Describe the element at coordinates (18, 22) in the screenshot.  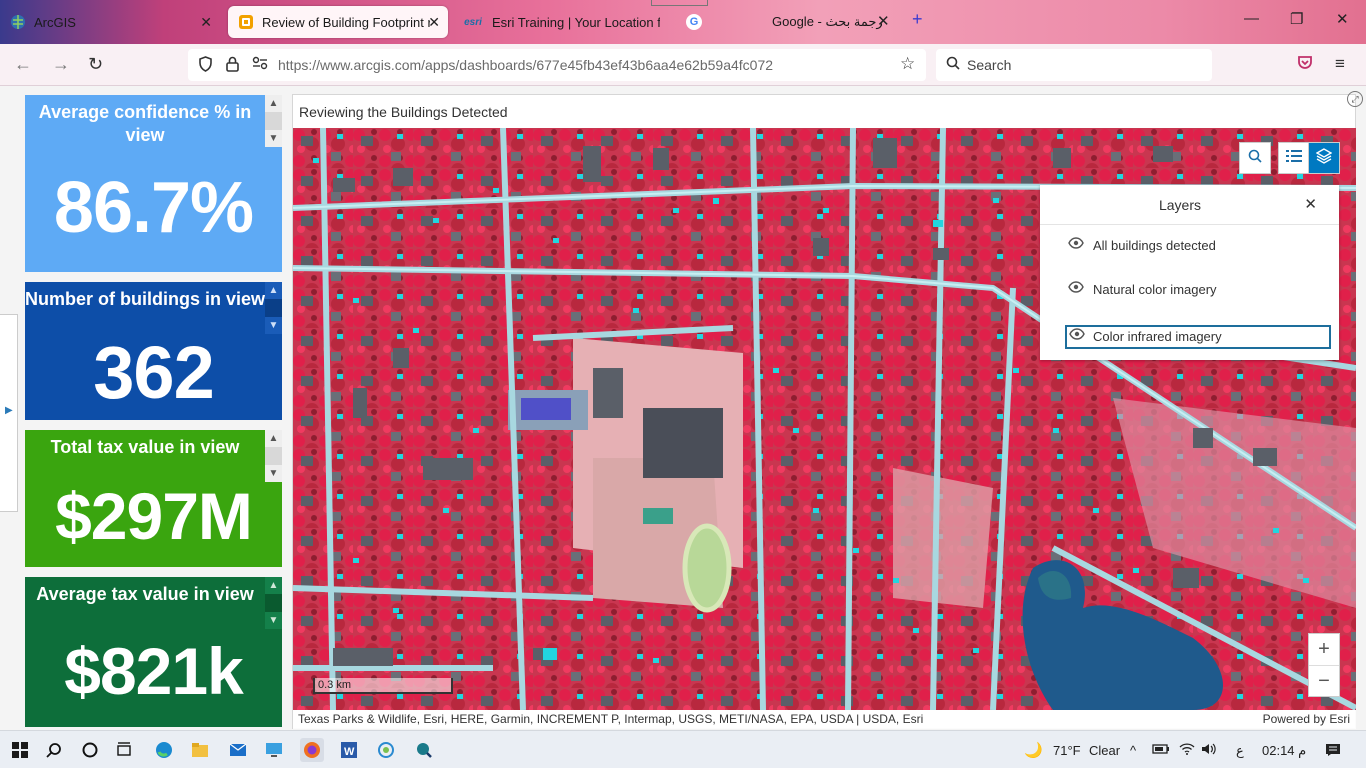
I see `globe-icon` at that location.